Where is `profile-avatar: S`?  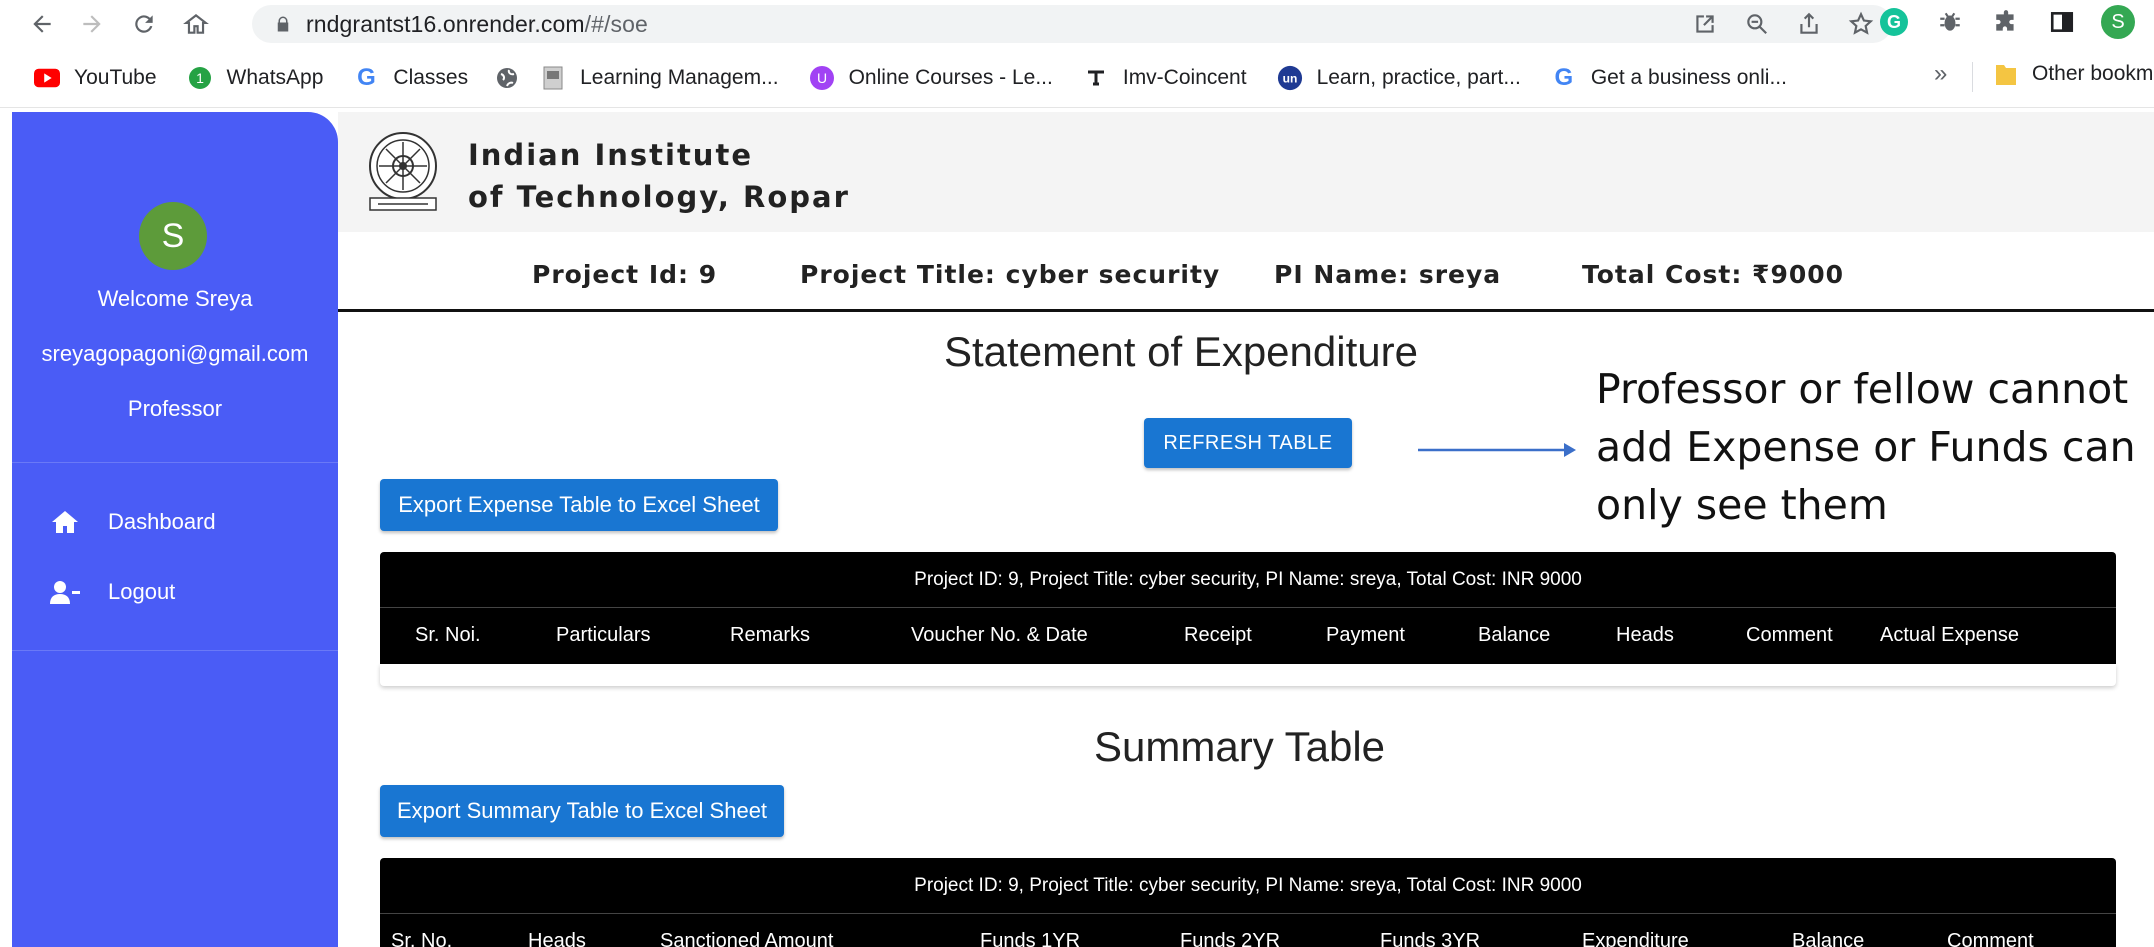 profile-avatar: S is located at coordinates (2118, 22).